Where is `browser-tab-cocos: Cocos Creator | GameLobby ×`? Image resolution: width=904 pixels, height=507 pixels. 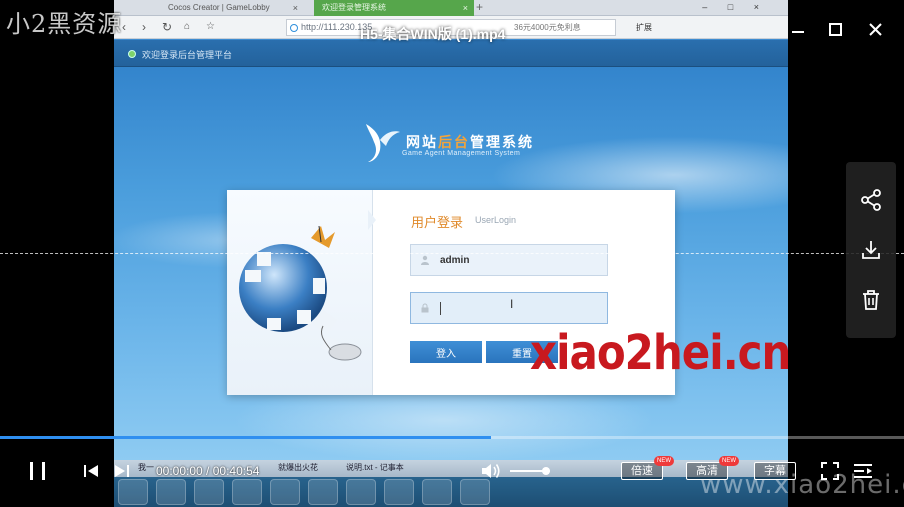
browser-tab-cocos: Cocos Creator | GameLobby × is located at coordinates (232, 8).